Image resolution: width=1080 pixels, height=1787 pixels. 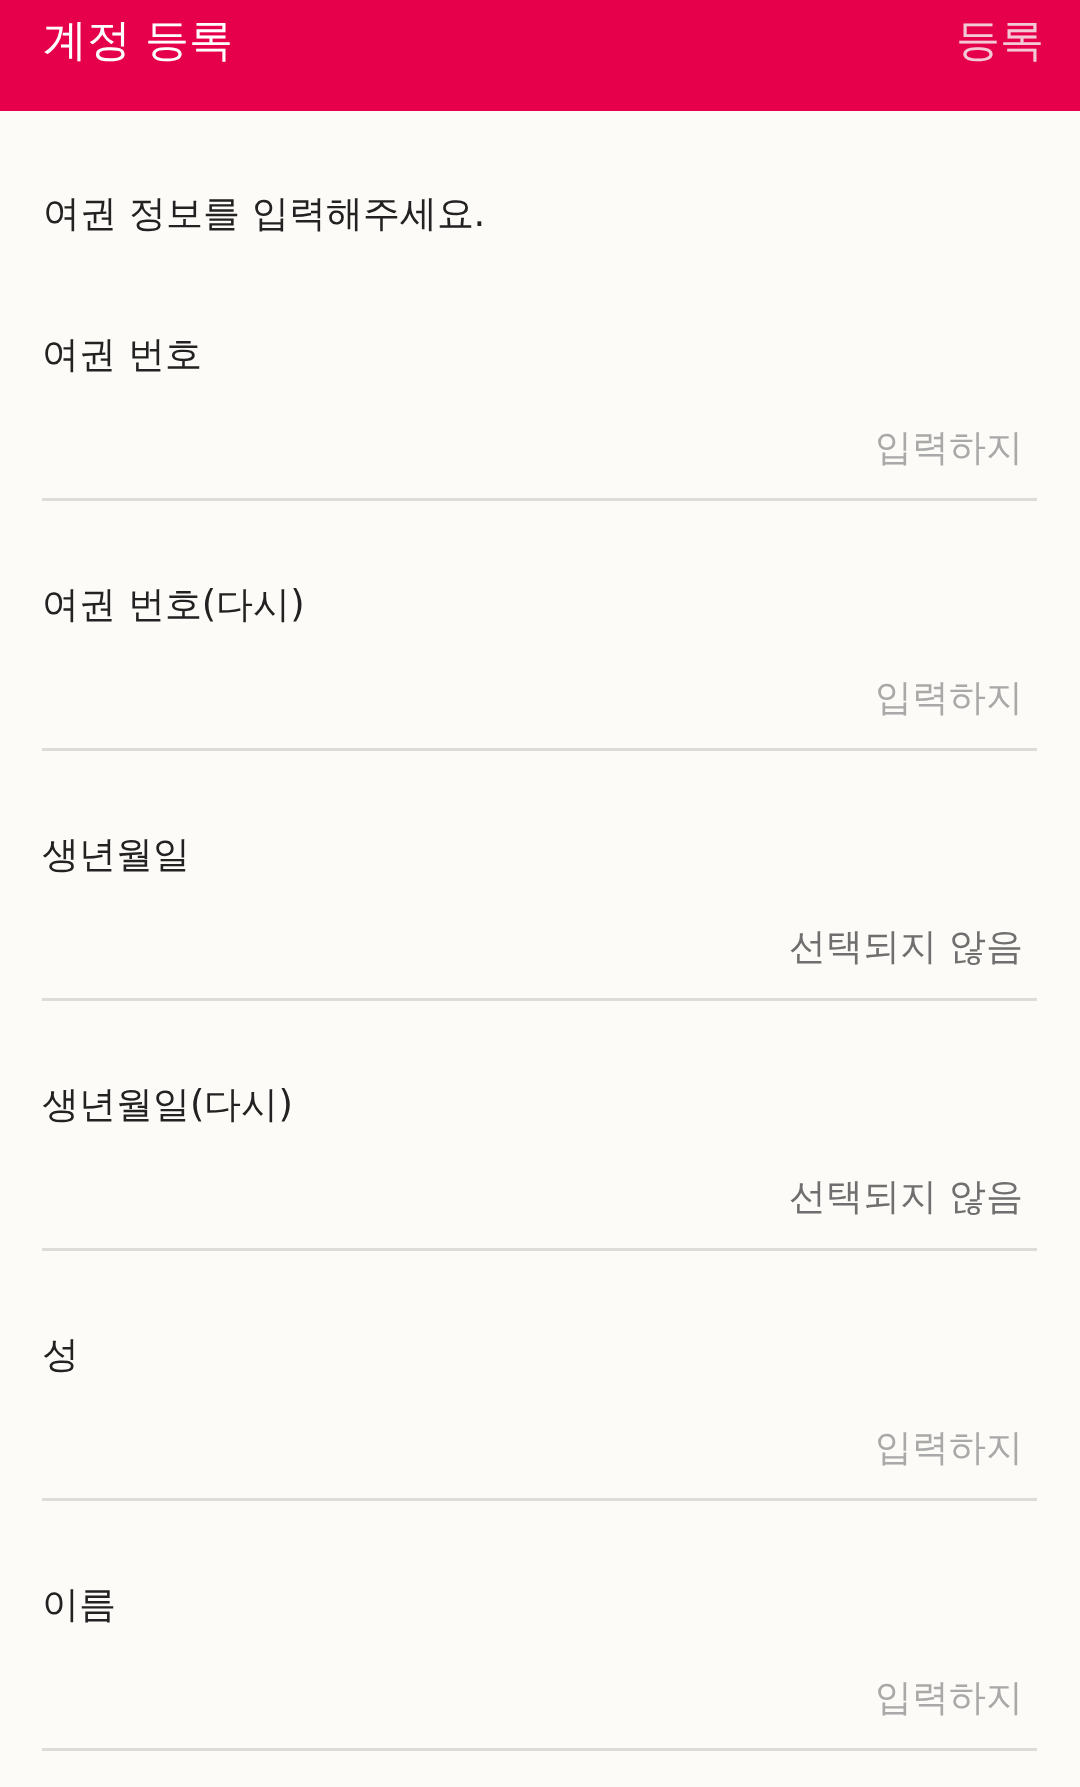 I want to click on field-label: 이름, so click(x=79, y=1605).